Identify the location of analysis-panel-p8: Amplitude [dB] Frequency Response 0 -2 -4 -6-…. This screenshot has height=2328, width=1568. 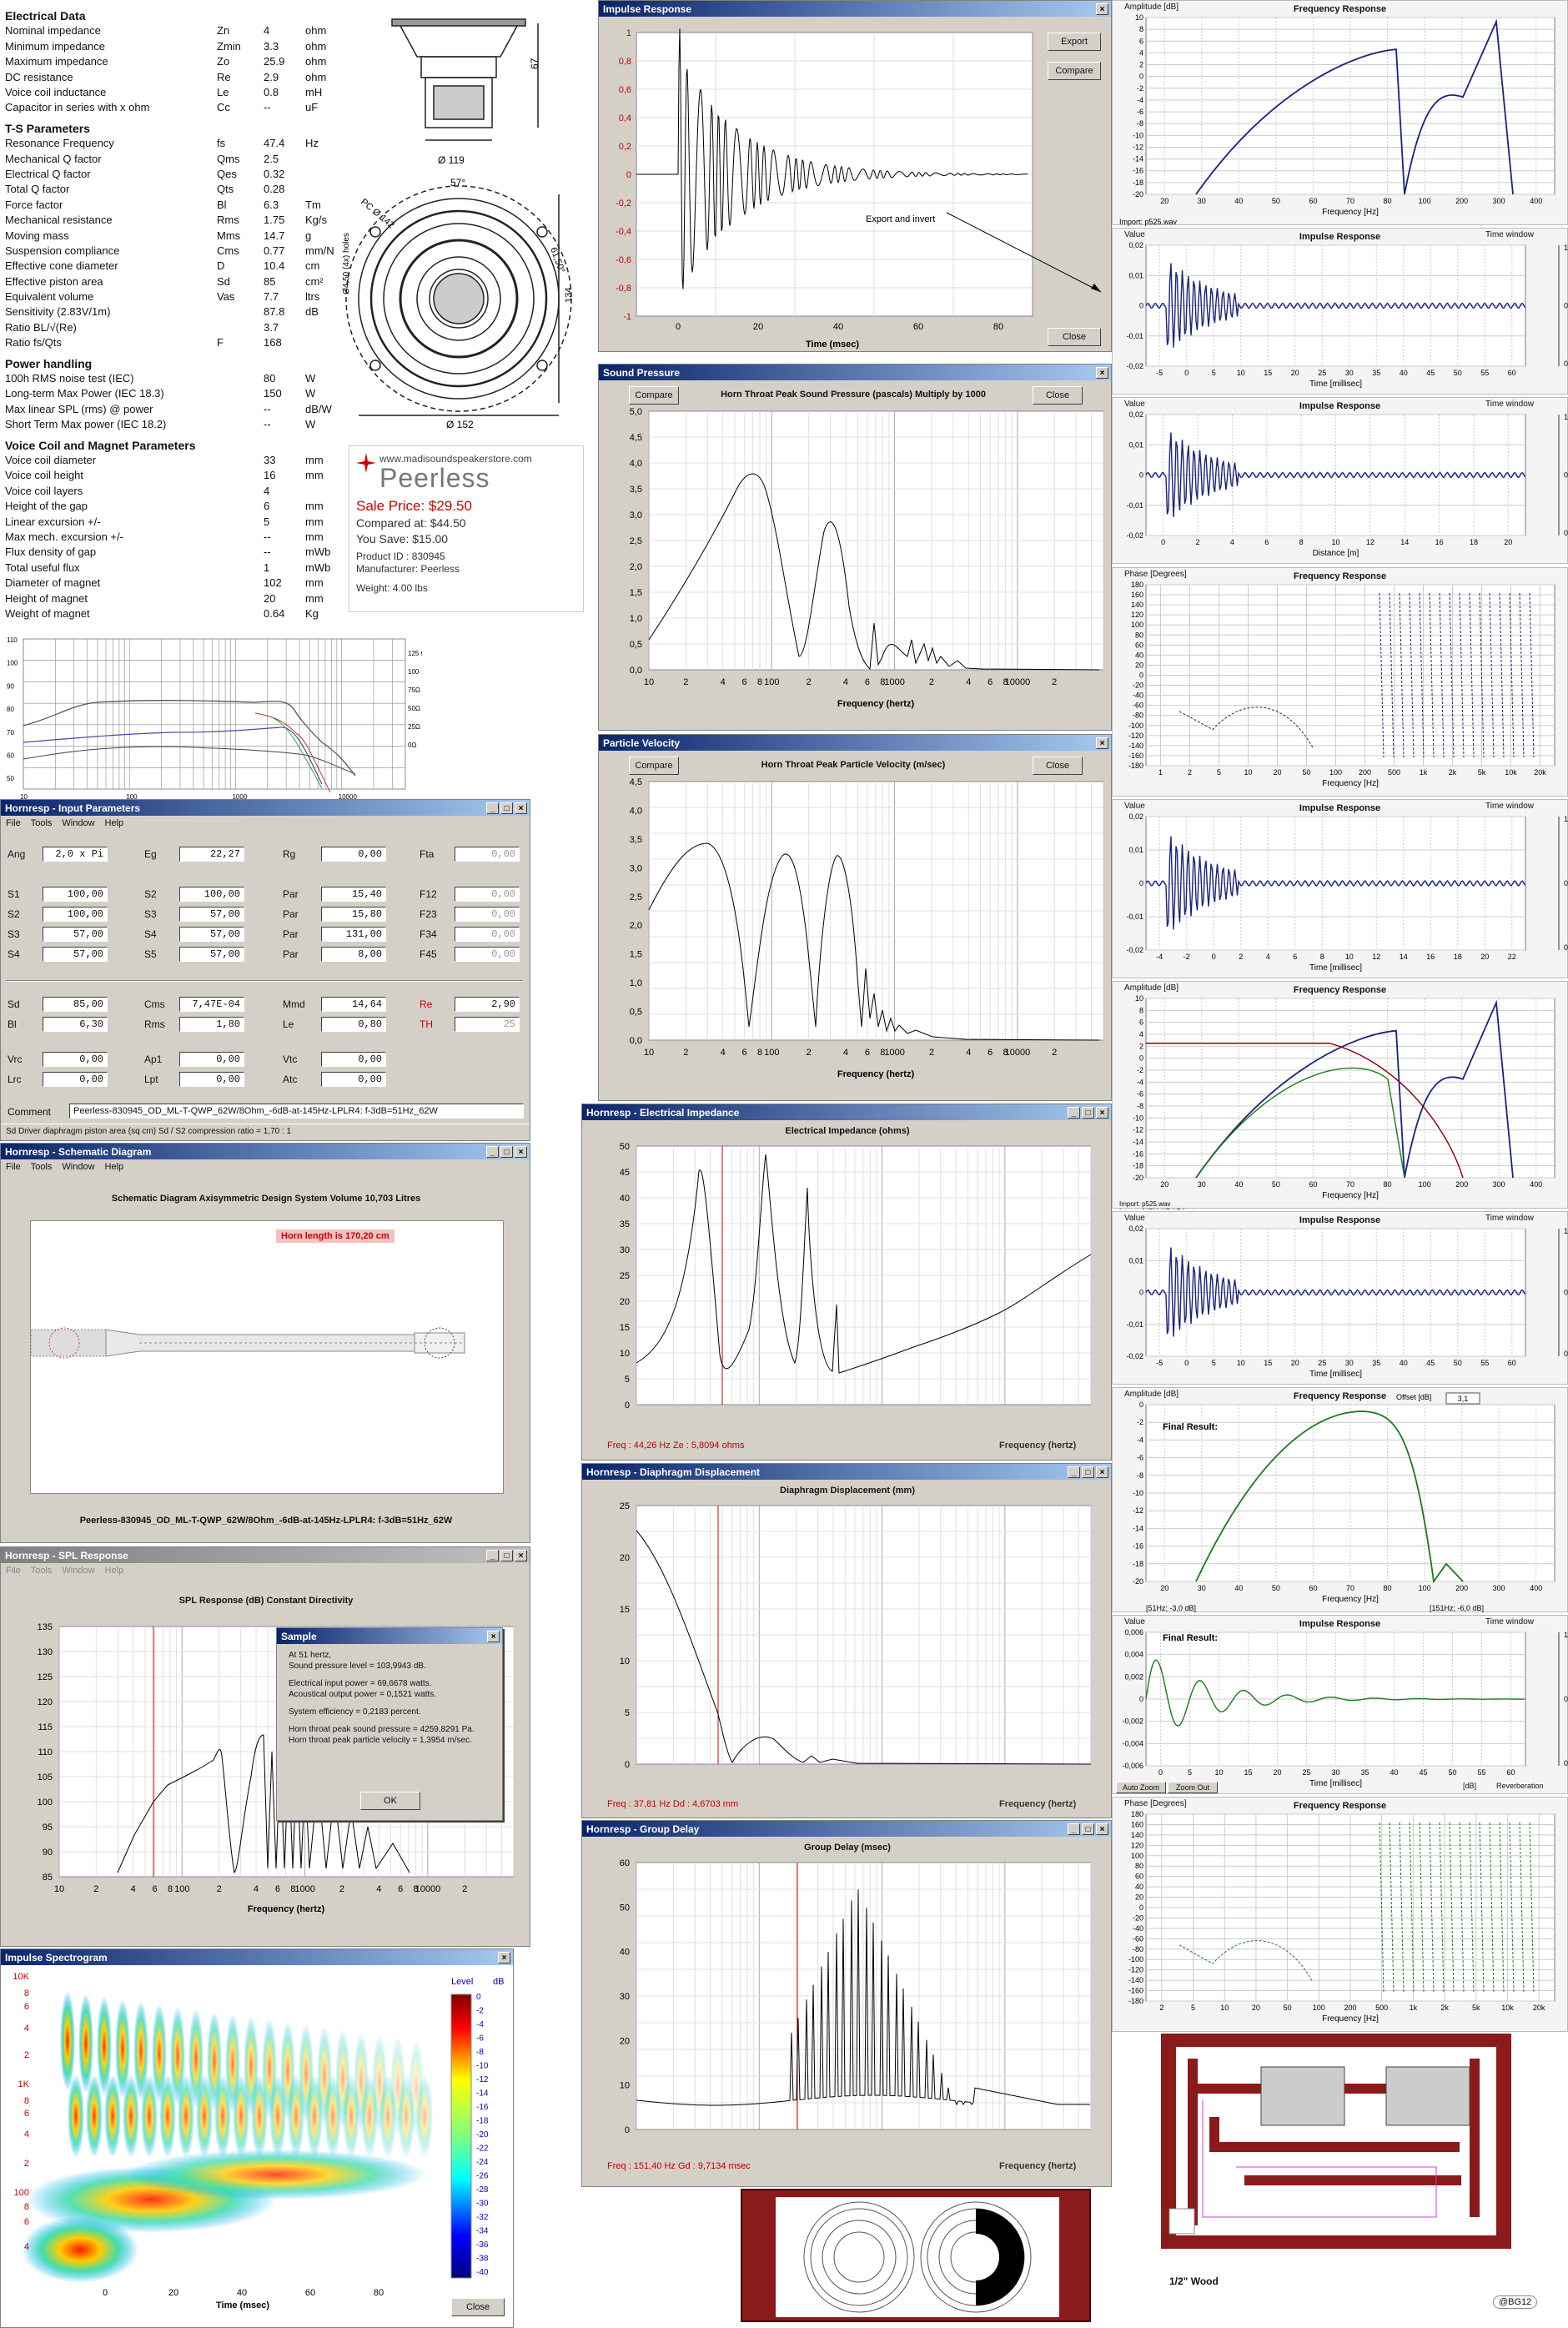
(1340, 1499).